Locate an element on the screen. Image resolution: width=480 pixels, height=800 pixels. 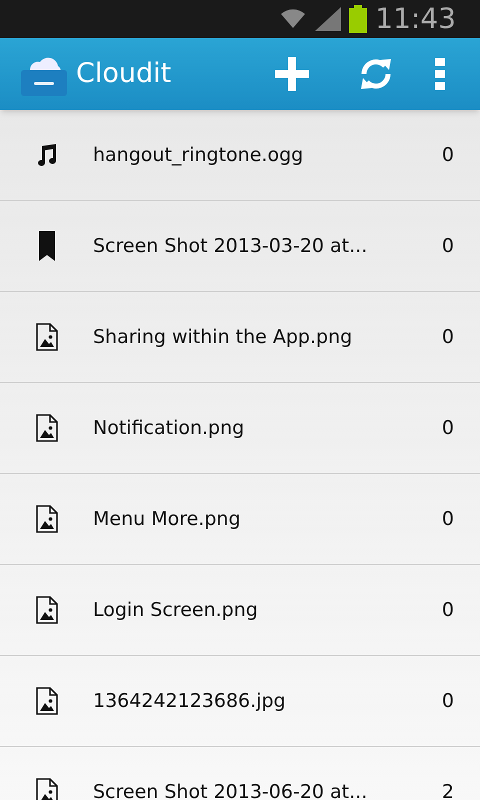
file-name: 1364242123686.jpg is located at coordinates (190, 701).